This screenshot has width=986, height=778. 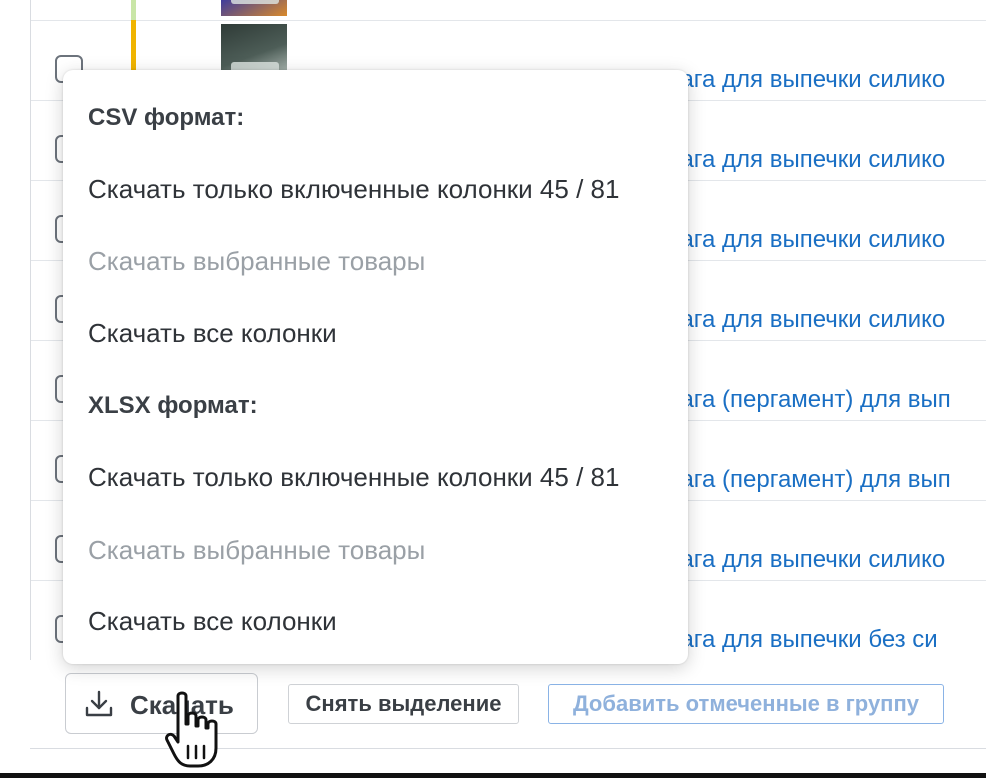 I want to click on clear-selection-button: Снять выделение, so click(x=403, y=704).